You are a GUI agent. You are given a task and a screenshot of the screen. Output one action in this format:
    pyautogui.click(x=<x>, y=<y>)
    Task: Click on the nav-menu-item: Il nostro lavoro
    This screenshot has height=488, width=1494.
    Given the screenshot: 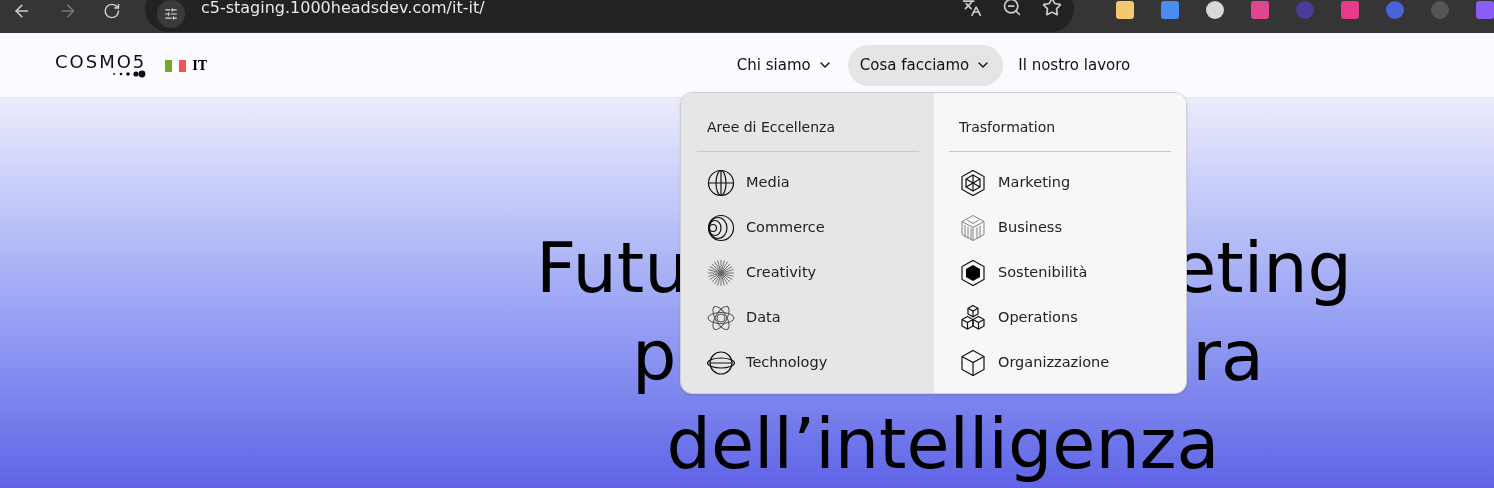 What is the action you would take?
    pyautogui.click(x=1074, y=65)
    